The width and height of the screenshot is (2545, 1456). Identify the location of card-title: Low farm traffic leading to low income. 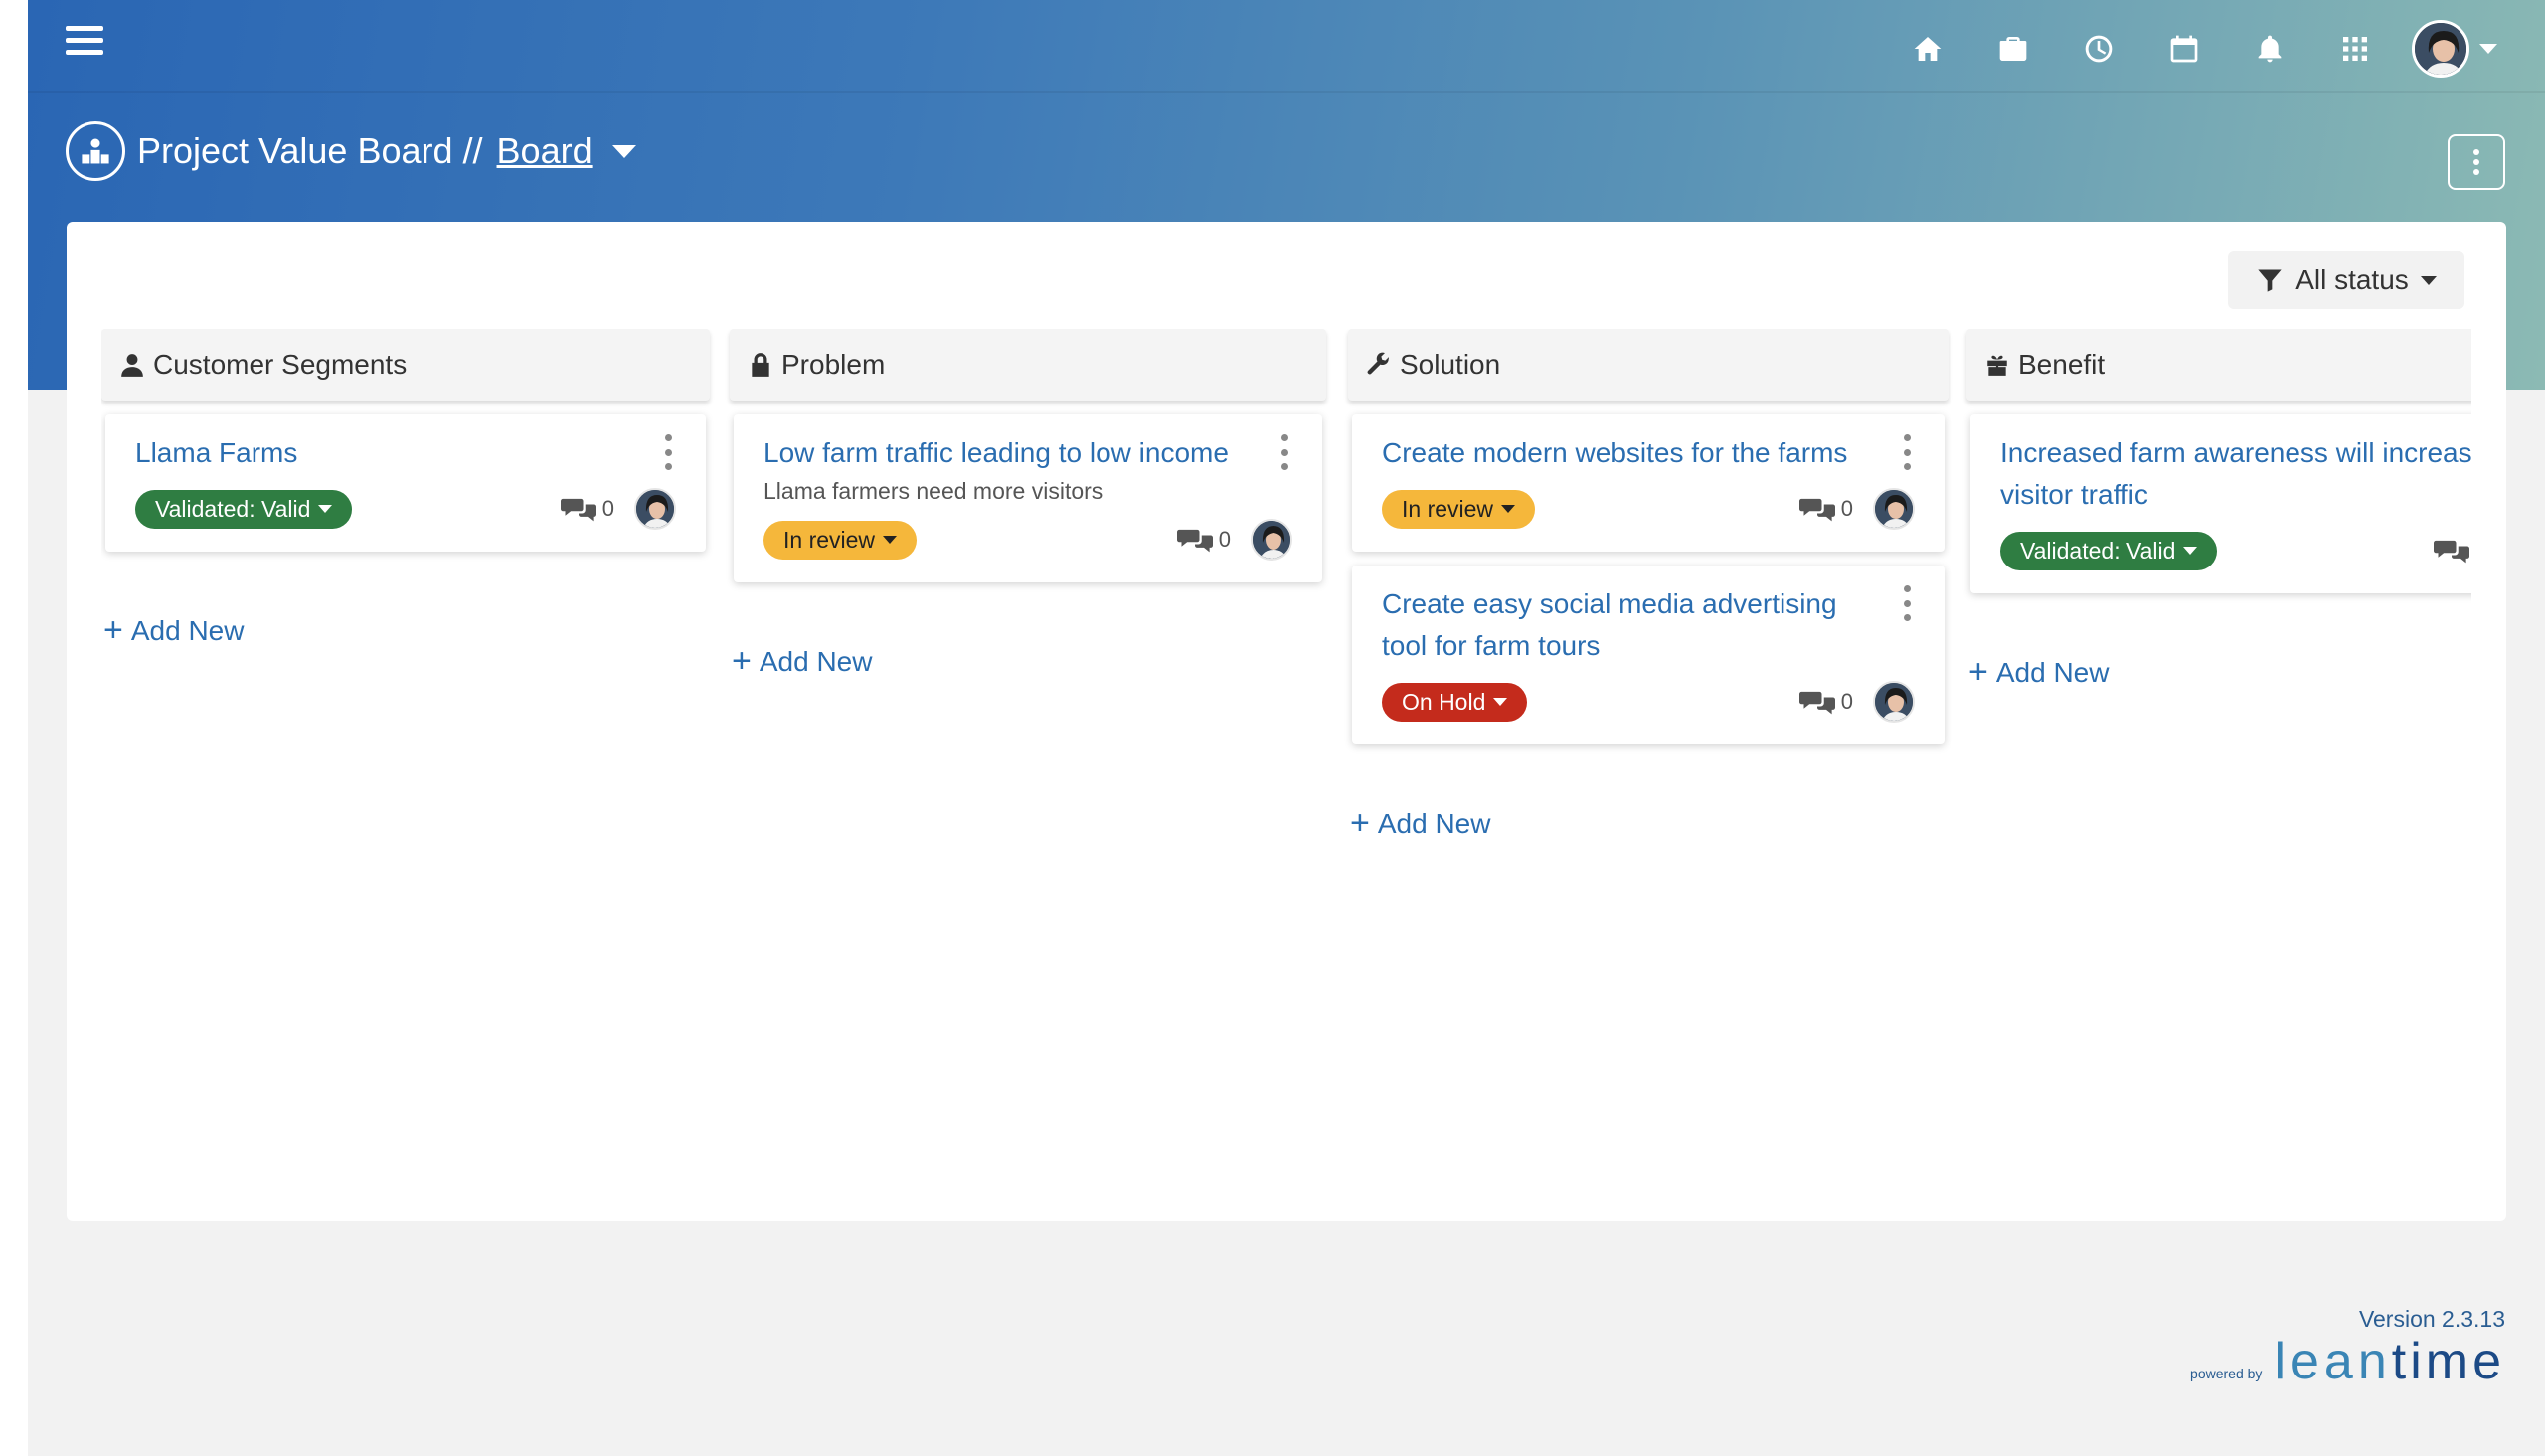
(1028, 453).